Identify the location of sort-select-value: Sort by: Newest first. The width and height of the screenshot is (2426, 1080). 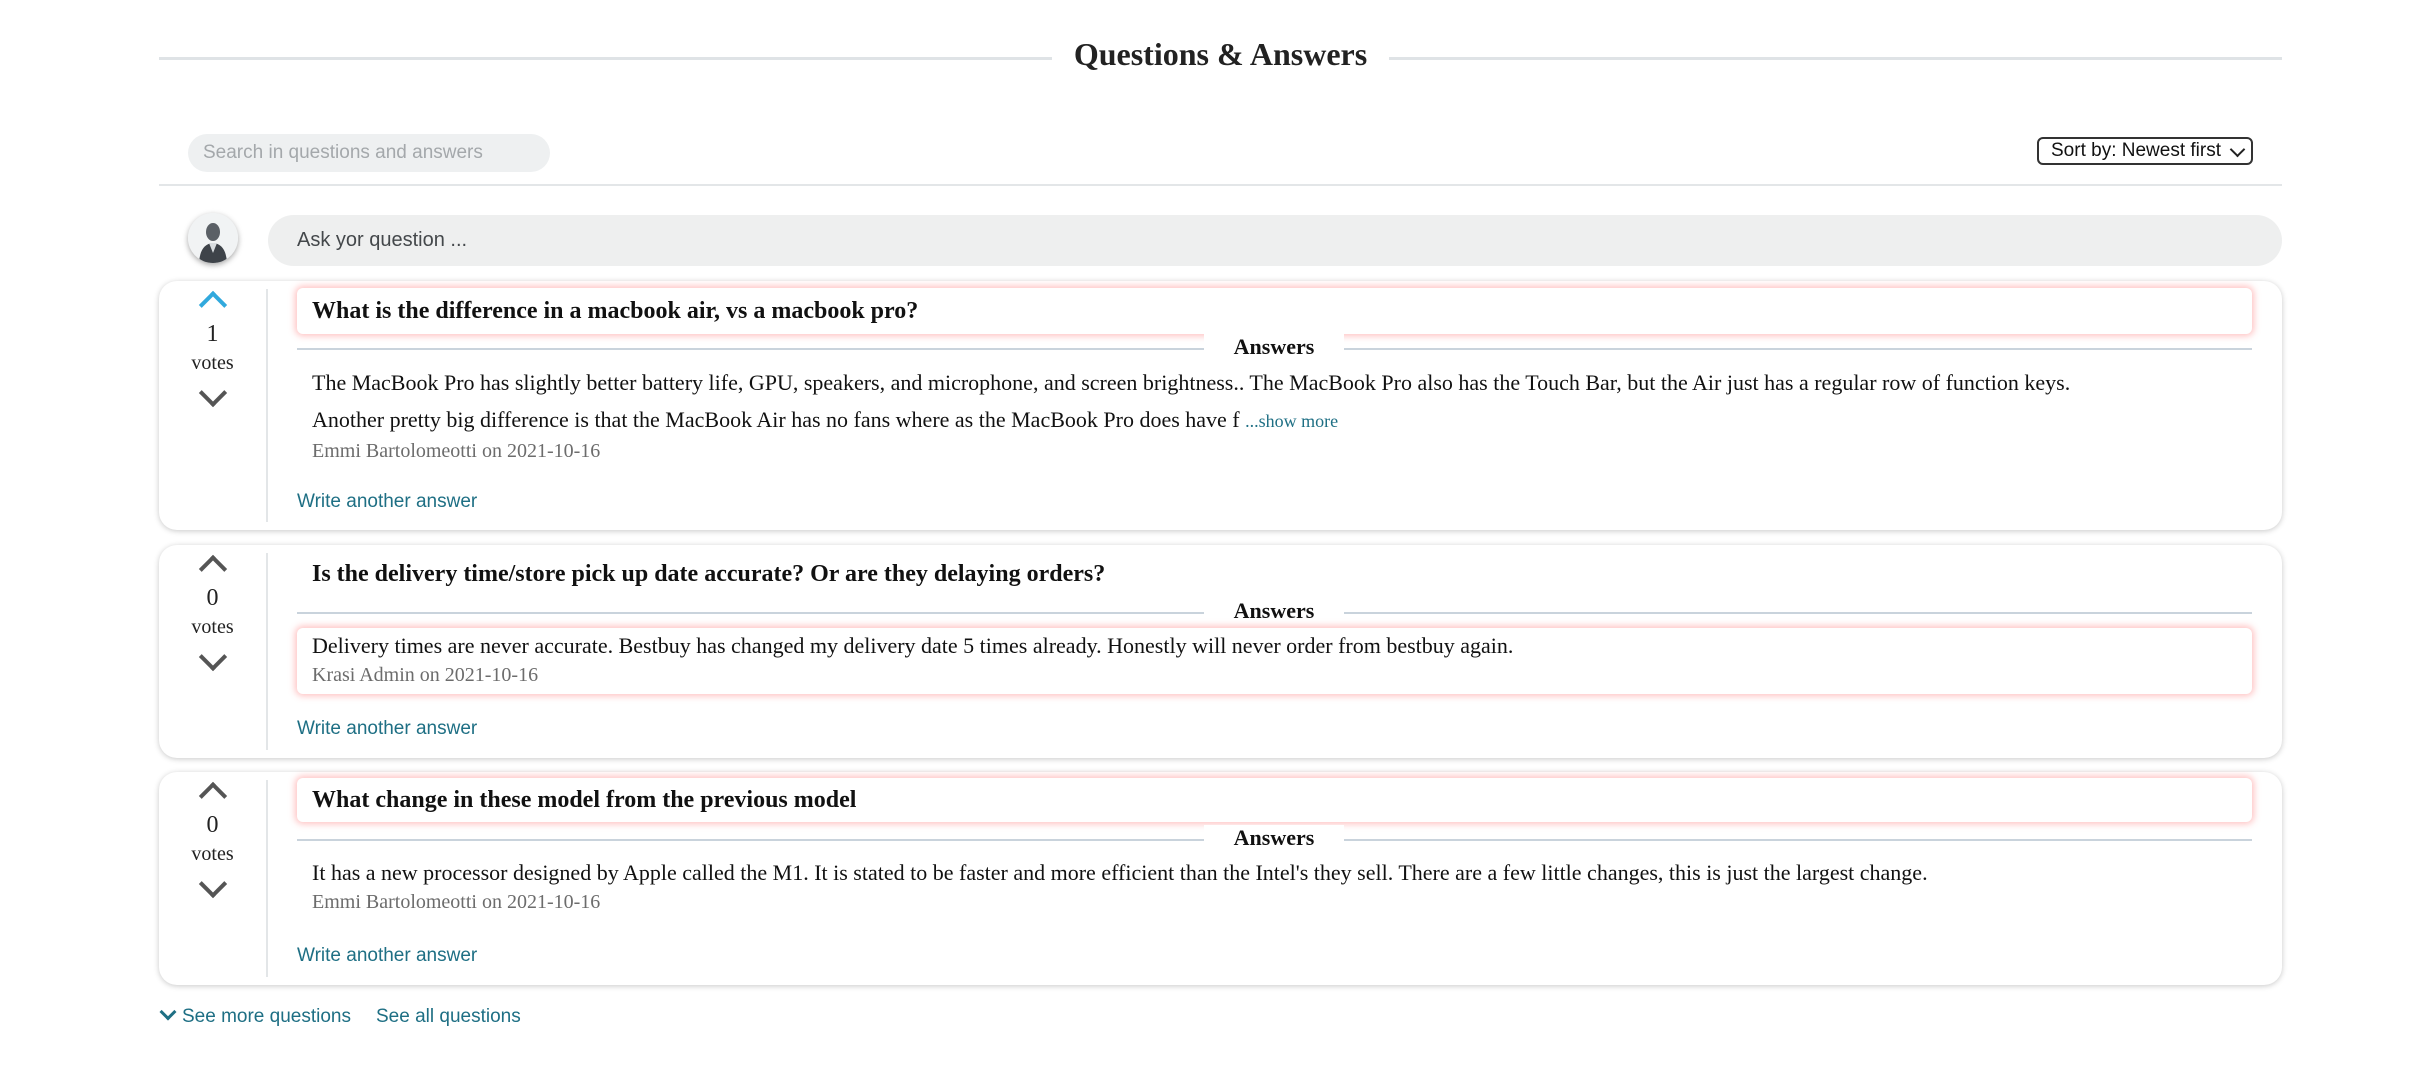
(2136, 150).